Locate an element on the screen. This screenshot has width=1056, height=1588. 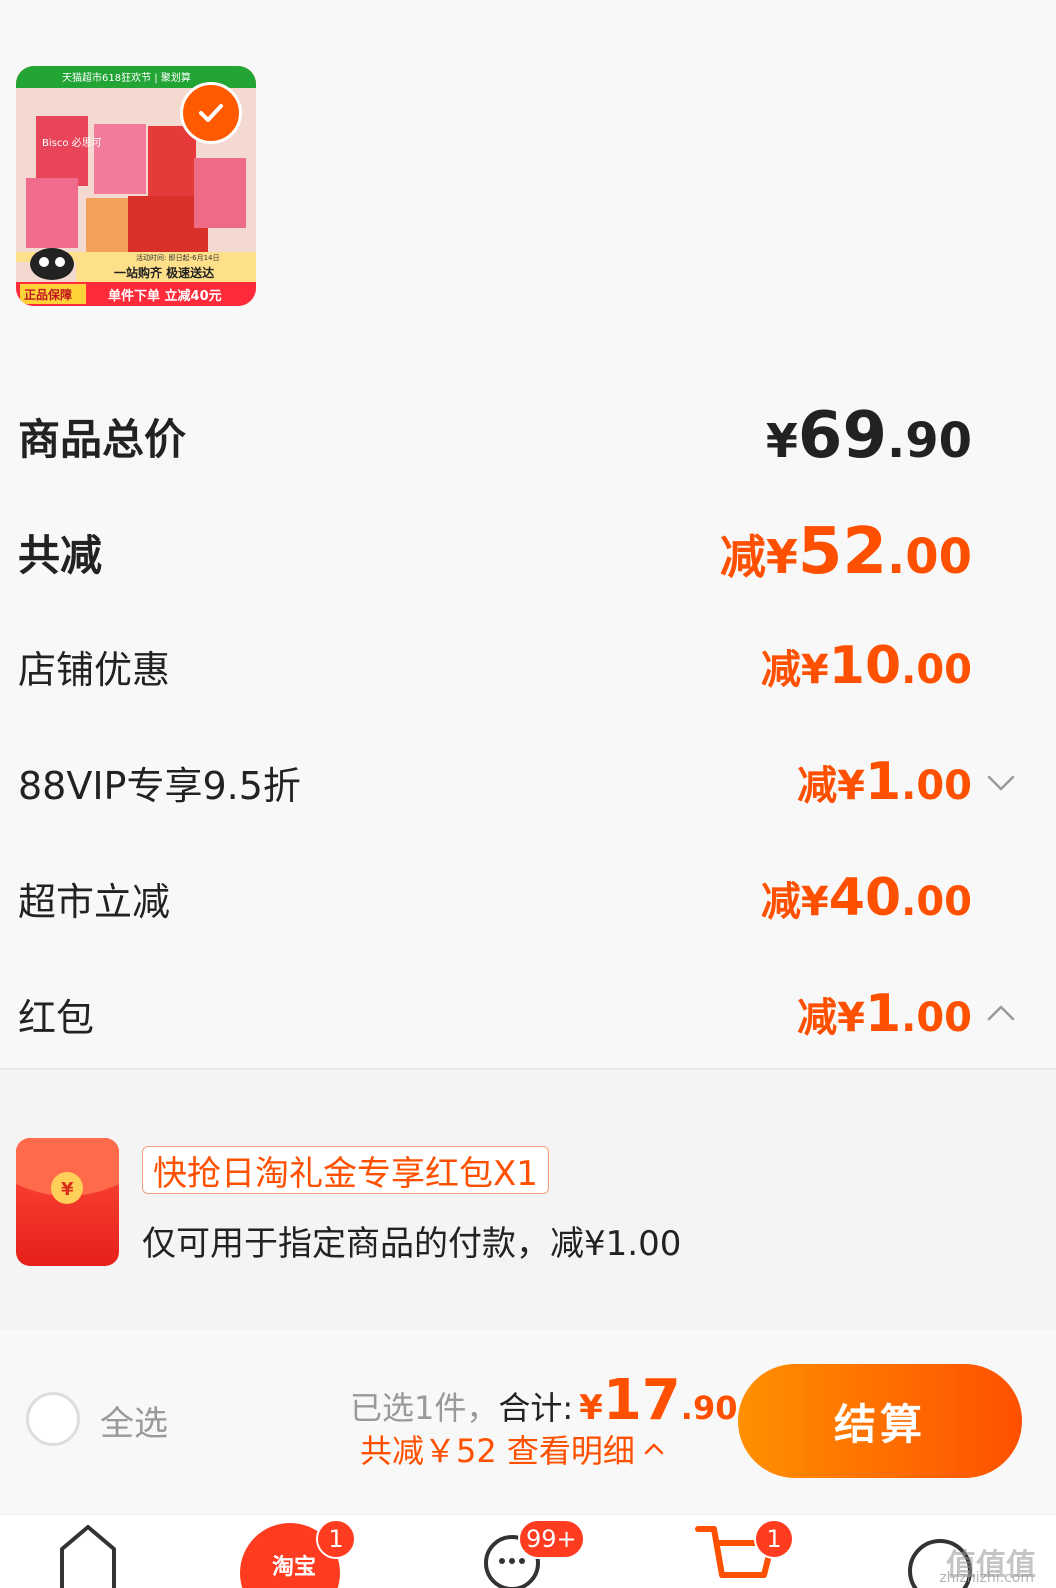
total-dec: .90 is located at coordinates (709, 1408).